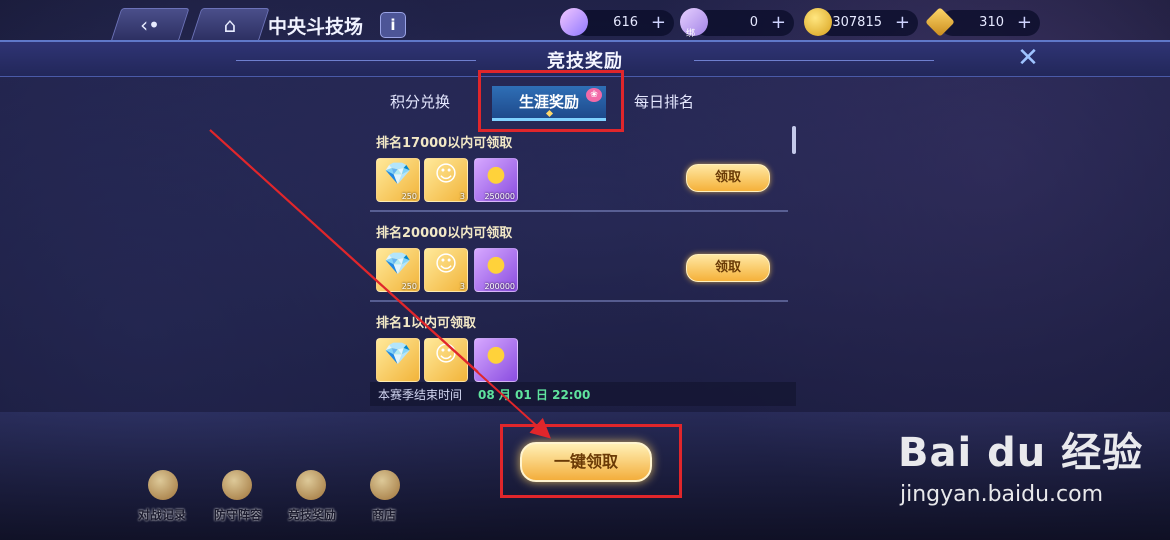  Describe the element at coordinates (344, 251) in the screenshot. I see `arrow-guide-line` at that location.